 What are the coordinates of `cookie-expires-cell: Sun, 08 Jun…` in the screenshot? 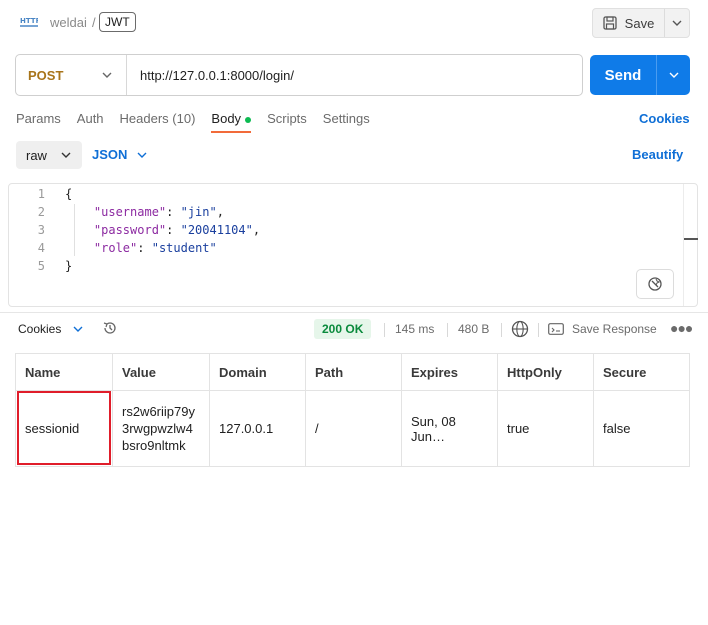 It's located at (449, 428).